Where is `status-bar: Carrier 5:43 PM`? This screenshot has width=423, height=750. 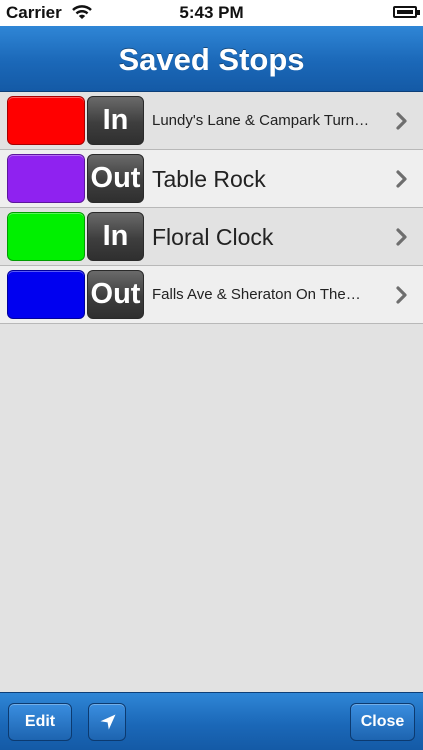 status-bar: Carrier 5:43 PM is located at coordinates (211, 13).